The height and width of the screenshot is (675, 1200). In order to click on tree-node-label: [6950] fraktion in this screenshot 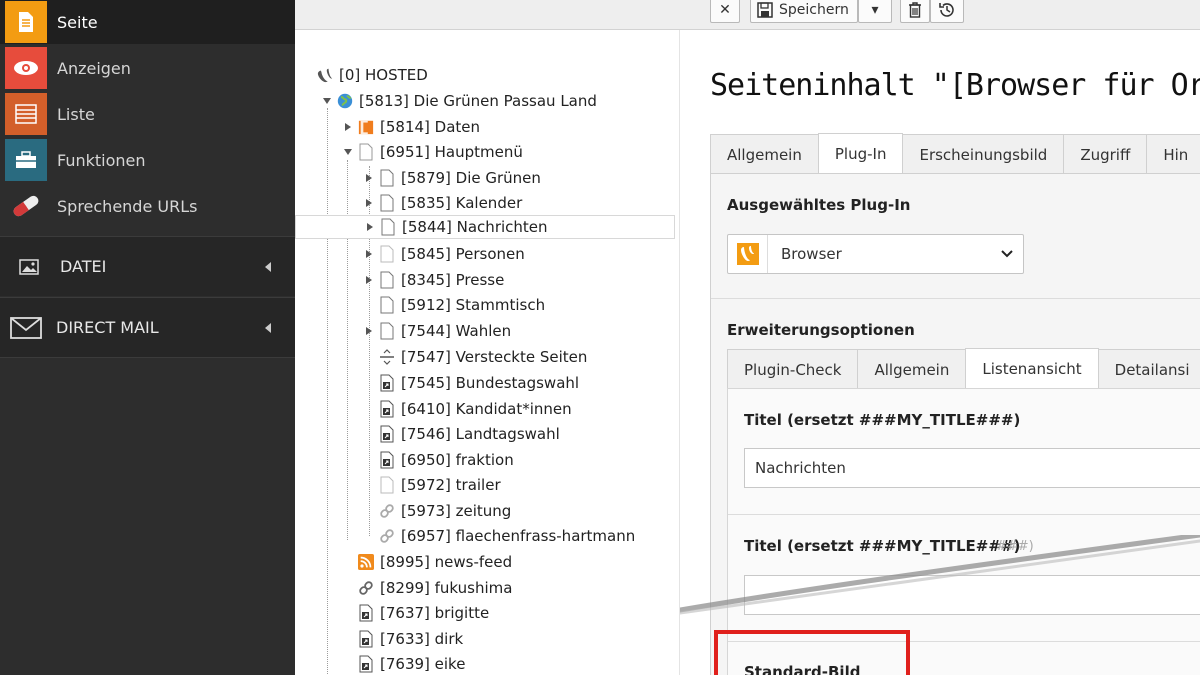, I will do `click(457, 460)`.